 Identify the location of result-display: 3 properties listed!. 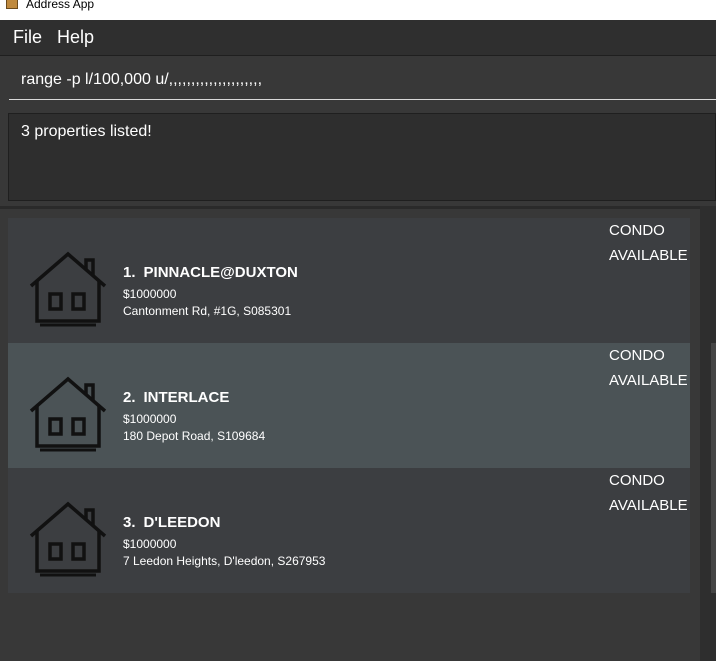
(362, 157).